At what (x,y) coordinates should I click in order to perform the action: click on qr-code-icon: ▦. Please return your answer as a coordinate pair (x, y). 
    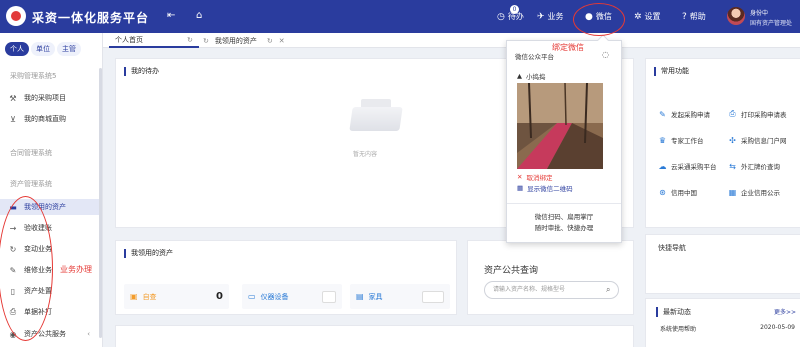
    Looking at the image, I should click on (520, 188).